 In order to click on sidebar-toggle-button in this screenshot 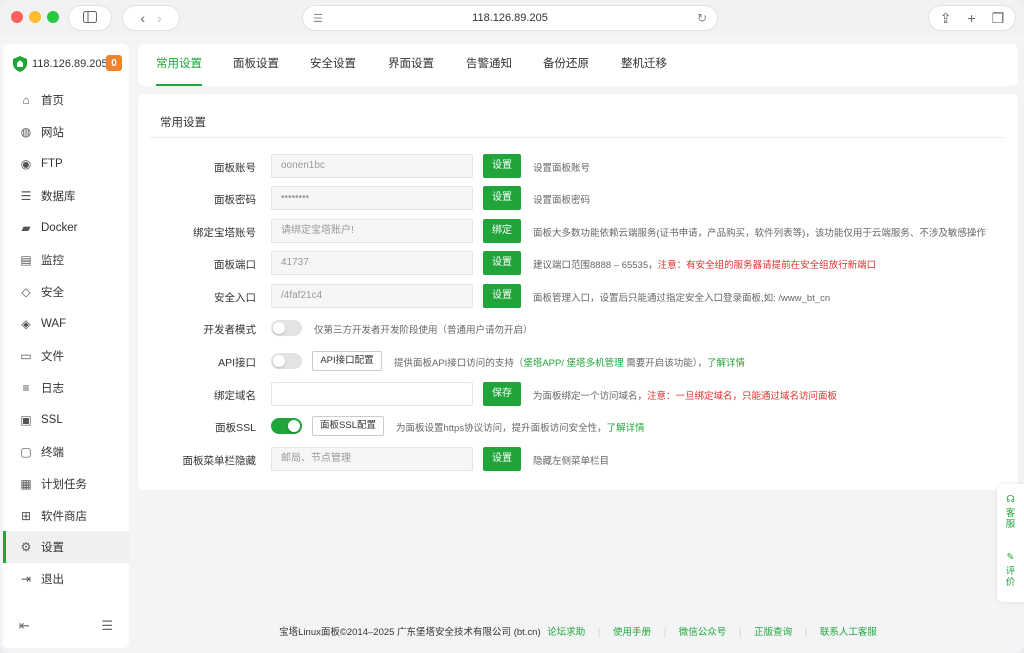, I will do `click(90, 18)`.